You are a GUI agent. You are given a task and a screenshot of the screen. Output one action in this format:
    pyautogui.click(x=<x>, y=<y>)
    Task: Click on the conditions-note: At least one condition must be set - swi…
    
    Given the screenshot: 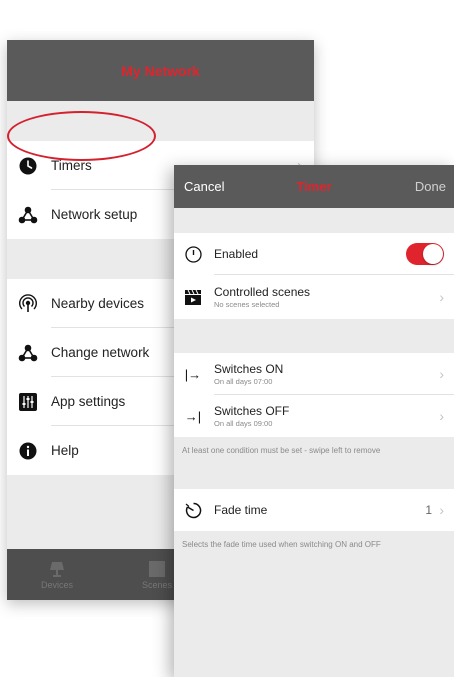 What is the action you would take?
    pyautogui.click(x=281, y=450)
    